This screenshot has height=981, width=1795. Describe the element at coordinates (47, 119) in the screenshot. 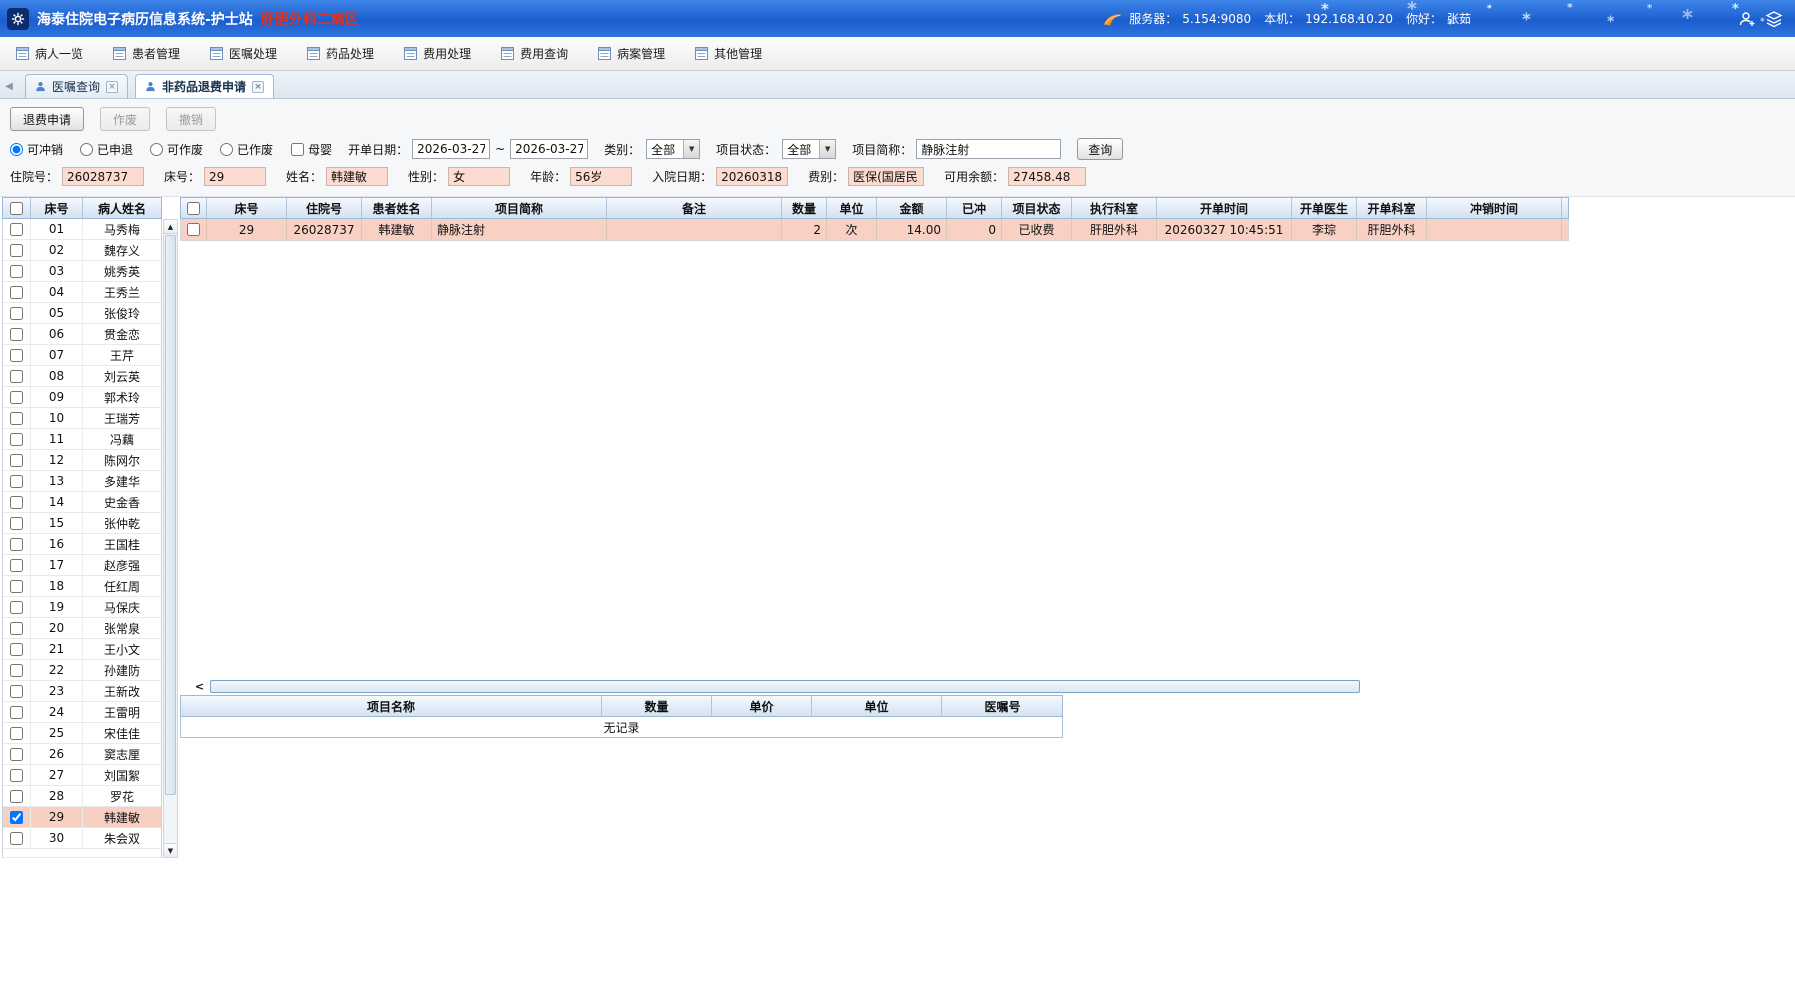

I see `refund-apply-button: 退费申请` at that location.